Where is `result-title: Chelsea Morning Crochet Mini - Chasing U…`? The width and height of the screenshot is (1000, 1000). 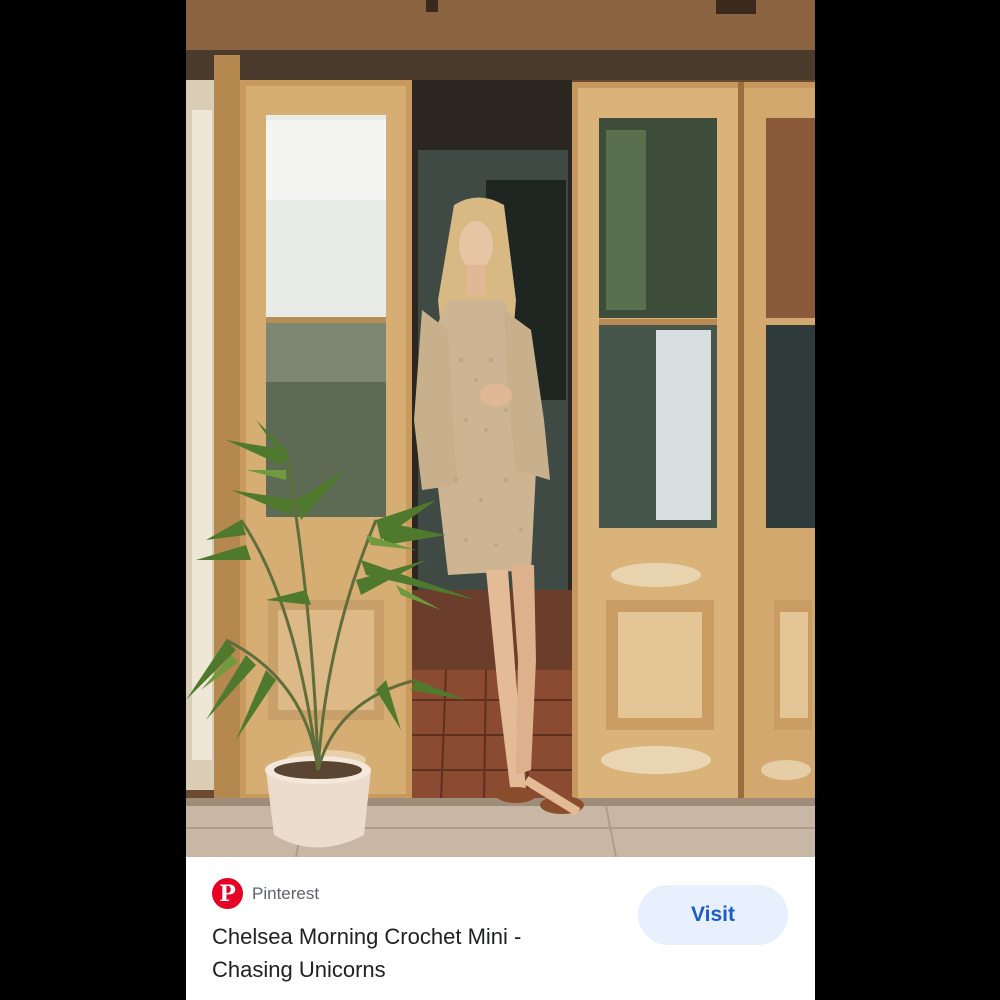
result-title: Chelsea Morning Crochet Mini - Chasing U… is located at coordinates (402, 953).